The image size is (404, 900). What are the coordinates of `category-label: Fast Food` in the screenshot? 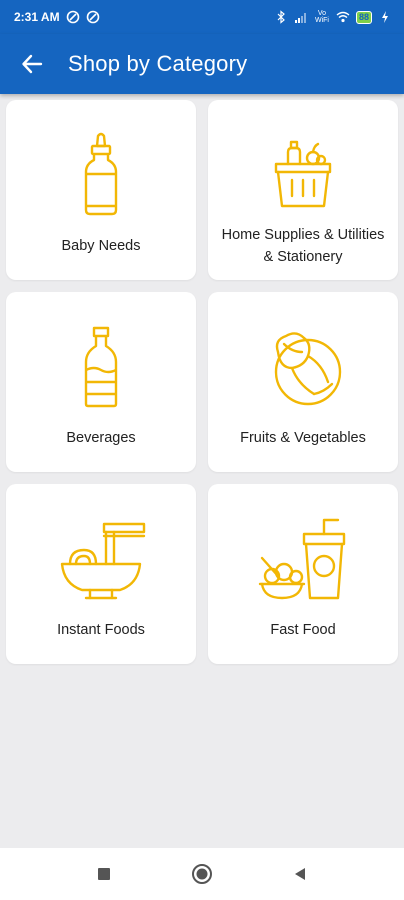 It's located at (303, 630).